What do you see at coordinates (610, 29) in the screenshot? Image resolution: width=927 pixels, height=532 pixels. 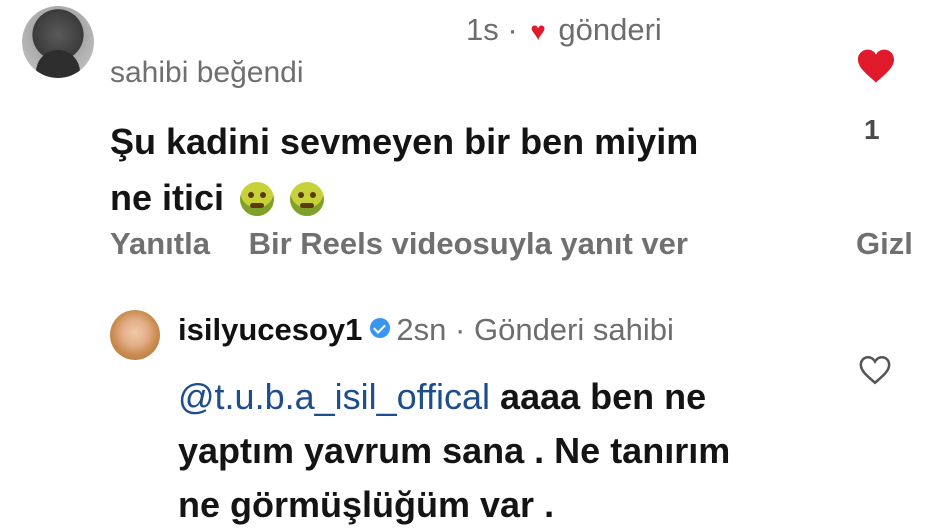 I see `post-label: gönderi` at bounding box center [610, 29].